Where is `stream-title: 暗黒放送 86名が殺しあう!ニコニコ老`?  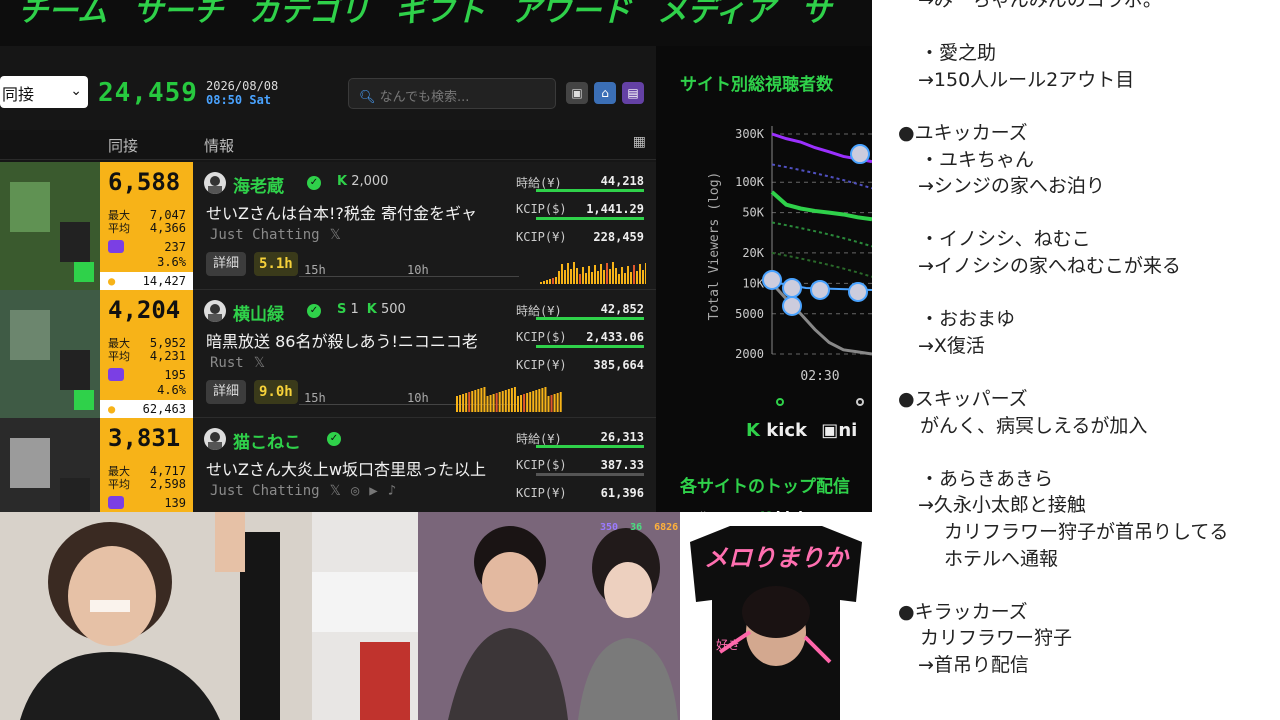 stream-title: 暗黒放送 86名が殺しあう!ニコニコ老 is located at coordinates (356, 340).